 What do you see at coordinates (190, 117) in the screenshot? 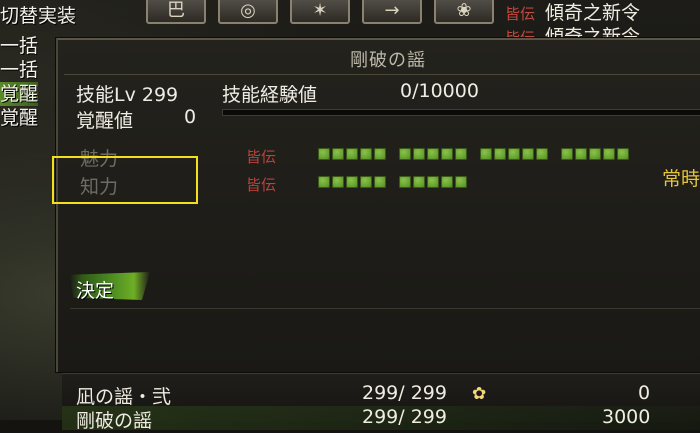
I see `awakening-value: 0` at bounding box center [190, 117].